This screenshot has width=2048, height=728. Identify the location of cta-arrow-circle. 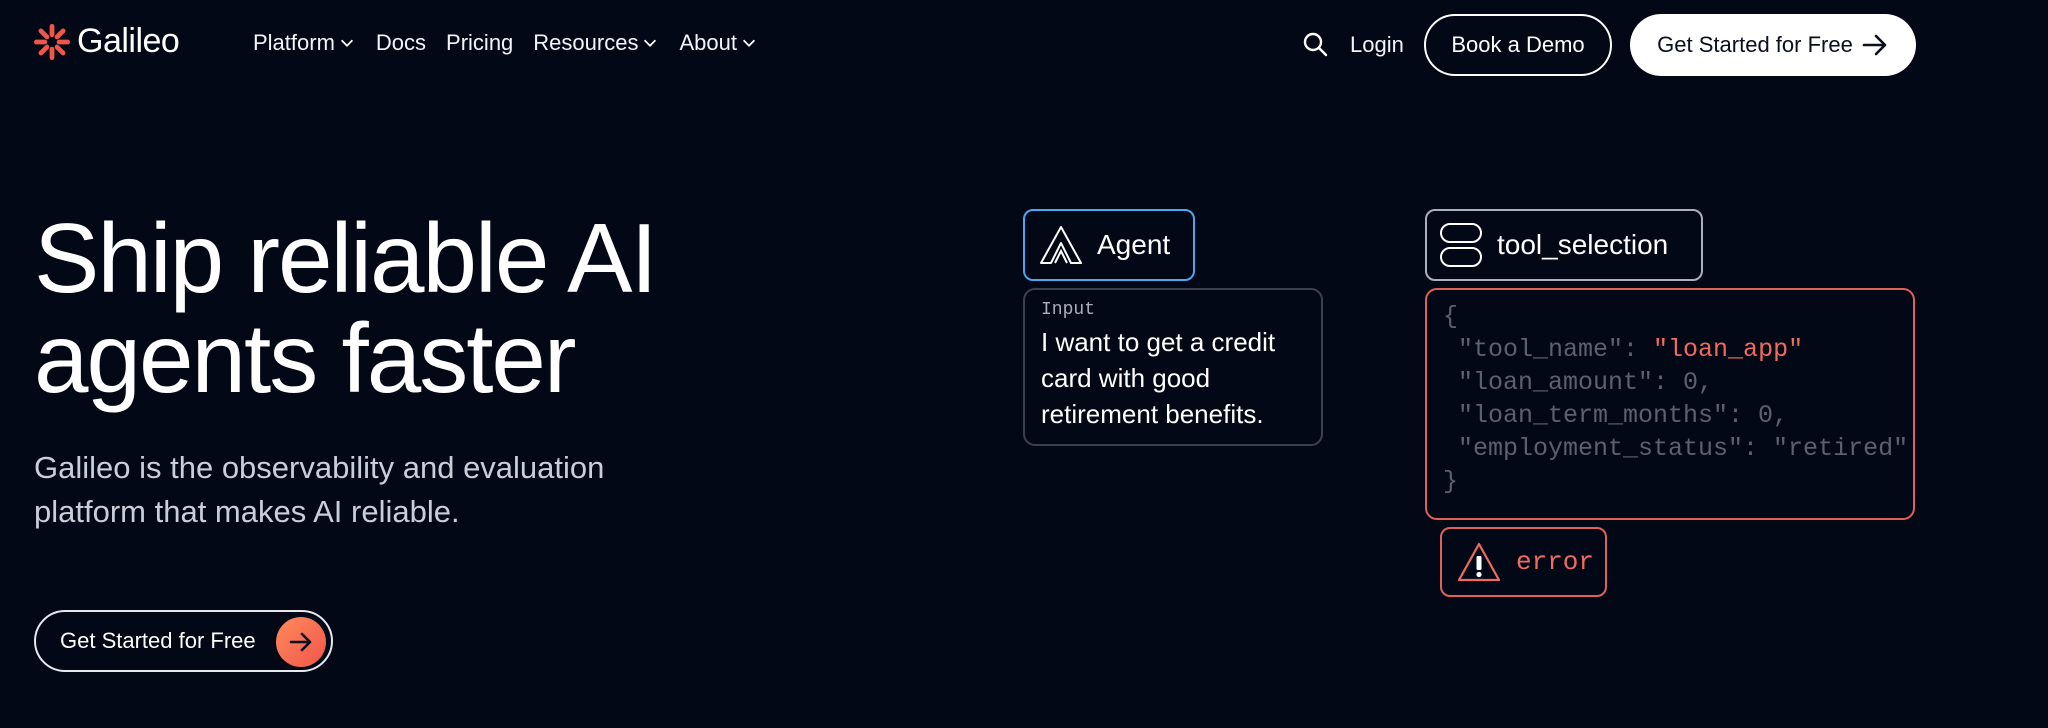
(301, 642).